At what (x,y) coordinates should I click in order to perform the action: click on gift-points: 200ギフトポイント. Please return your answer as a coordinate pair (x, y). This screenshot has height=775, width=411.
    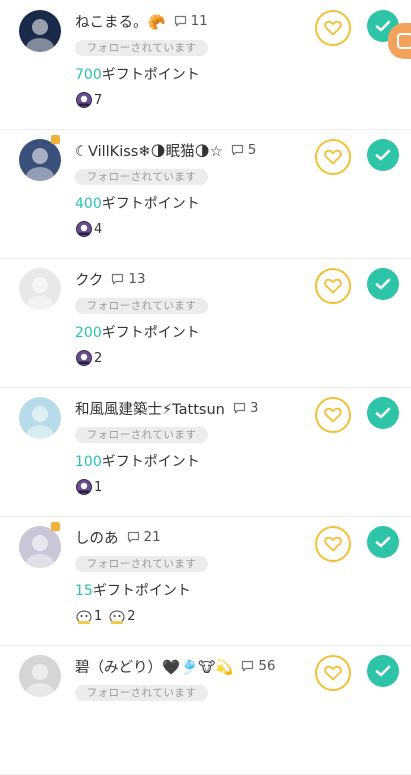
    Looking at the image, I should click on (137, 332).